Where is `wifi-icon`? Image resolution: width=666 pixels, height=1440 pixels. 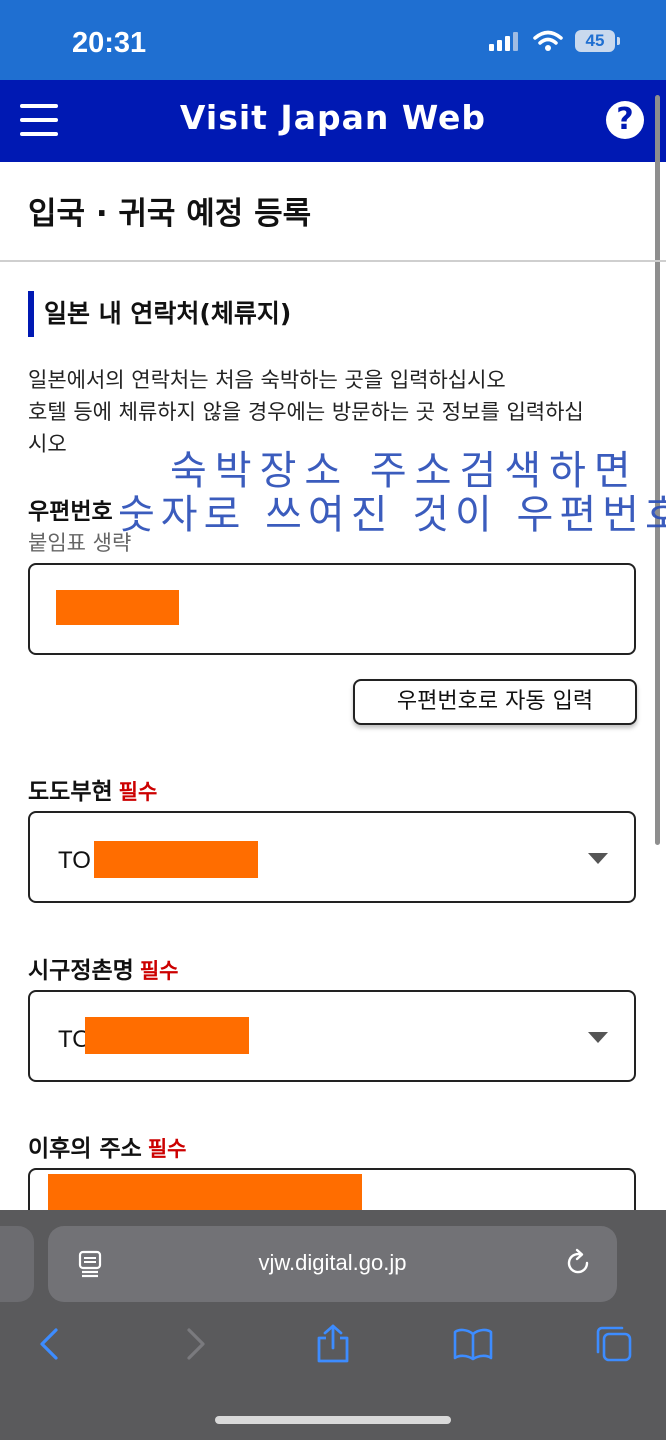
wifi-icon is located at coordinates (548, 40).